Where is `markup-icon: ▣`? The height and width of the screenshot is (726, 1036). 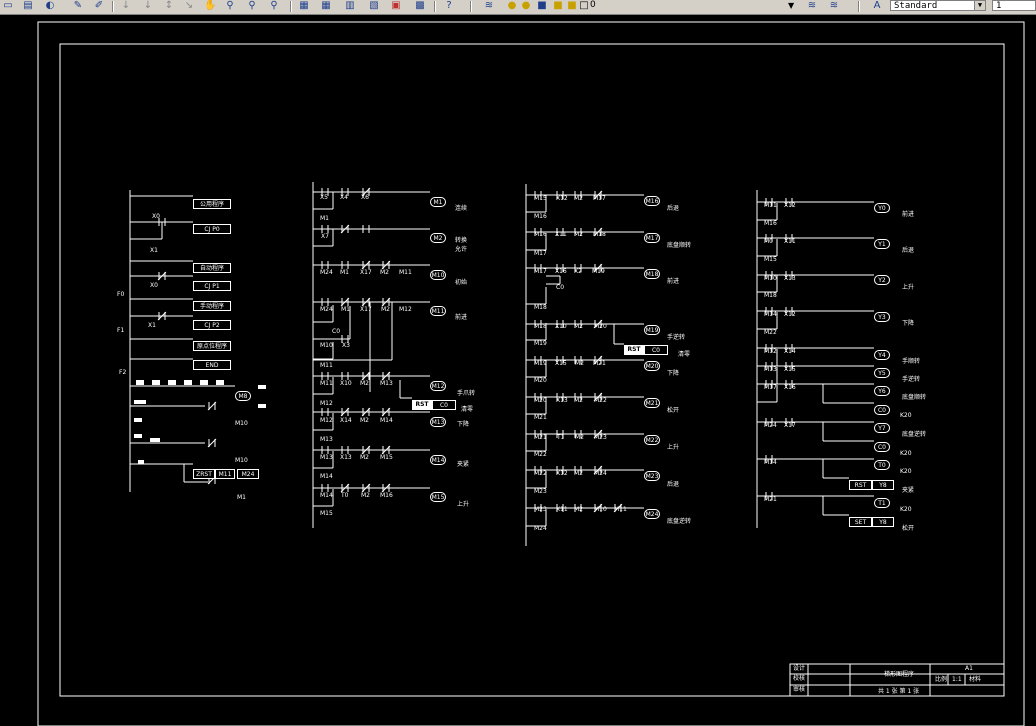 markup-icon: ▣ is located at coordinates (396, 6).